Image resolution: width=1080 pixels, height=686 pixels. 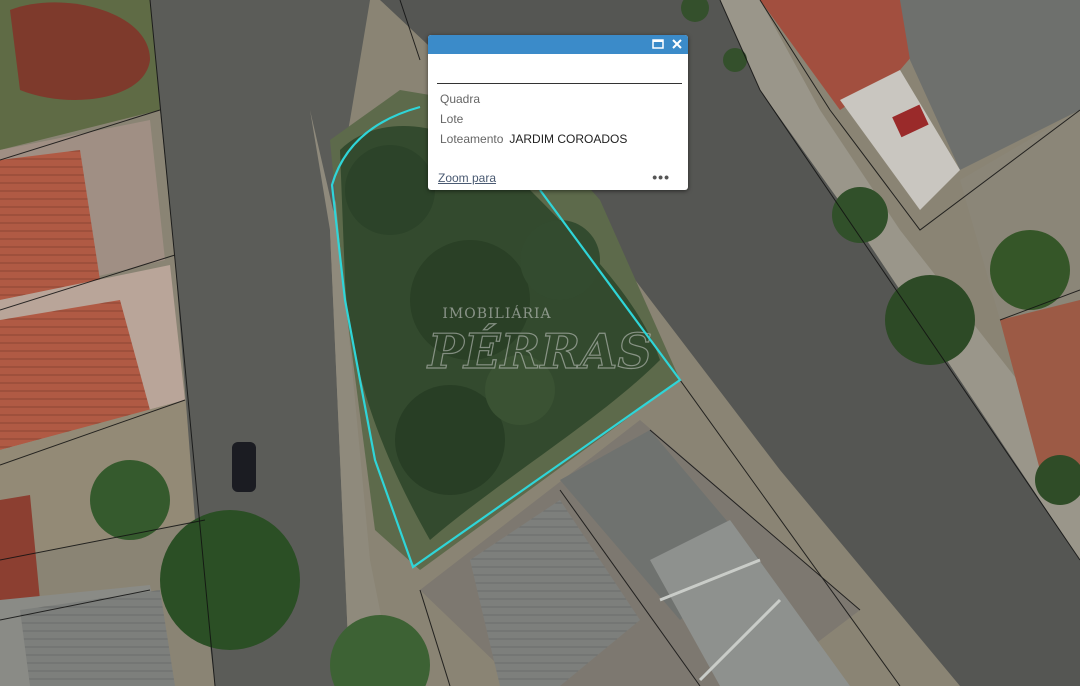 I want to click on attribute-loteamento: Loteamento JARDIM COROADOS, so click(x=533, y=139).